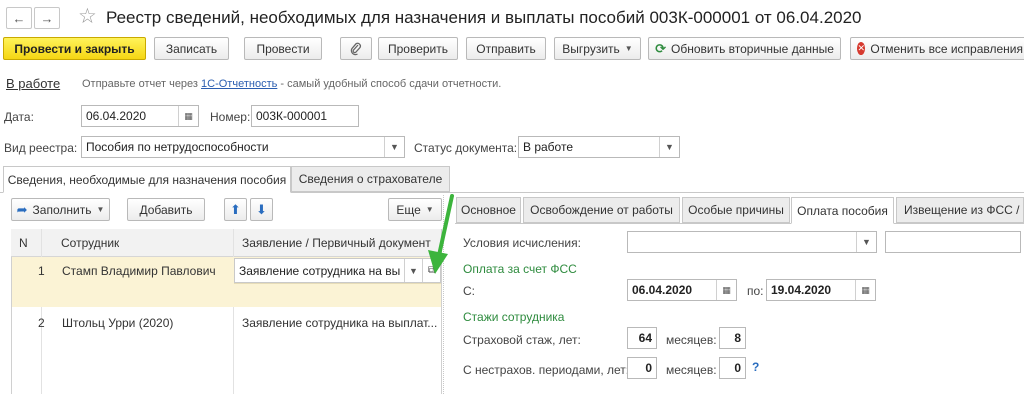 The width and height of the screenshot is (1024, 394). Describe the element at coordinates (861, 48) in the screenshot. I see `cancel-icon: ✕` at that location.